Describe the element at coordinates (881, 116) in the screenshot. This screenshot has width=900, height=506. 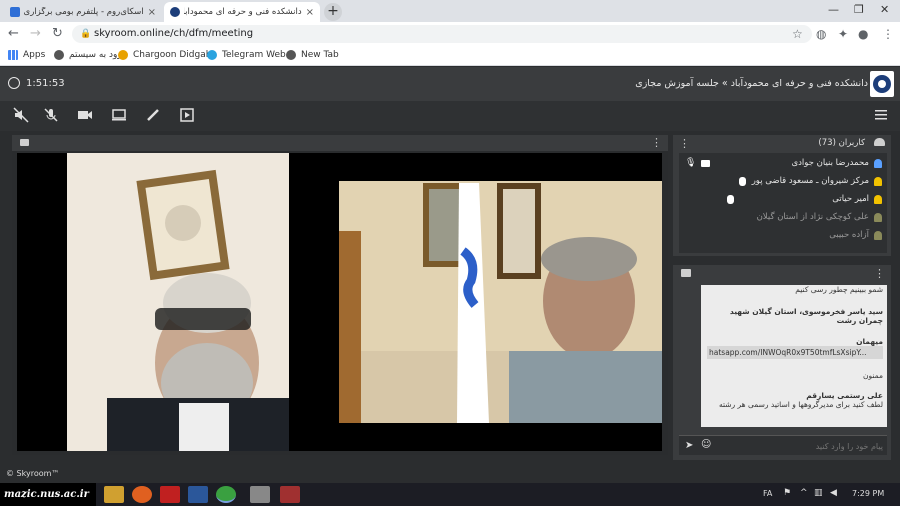
I see `hamburger-menu-icon` at that location.